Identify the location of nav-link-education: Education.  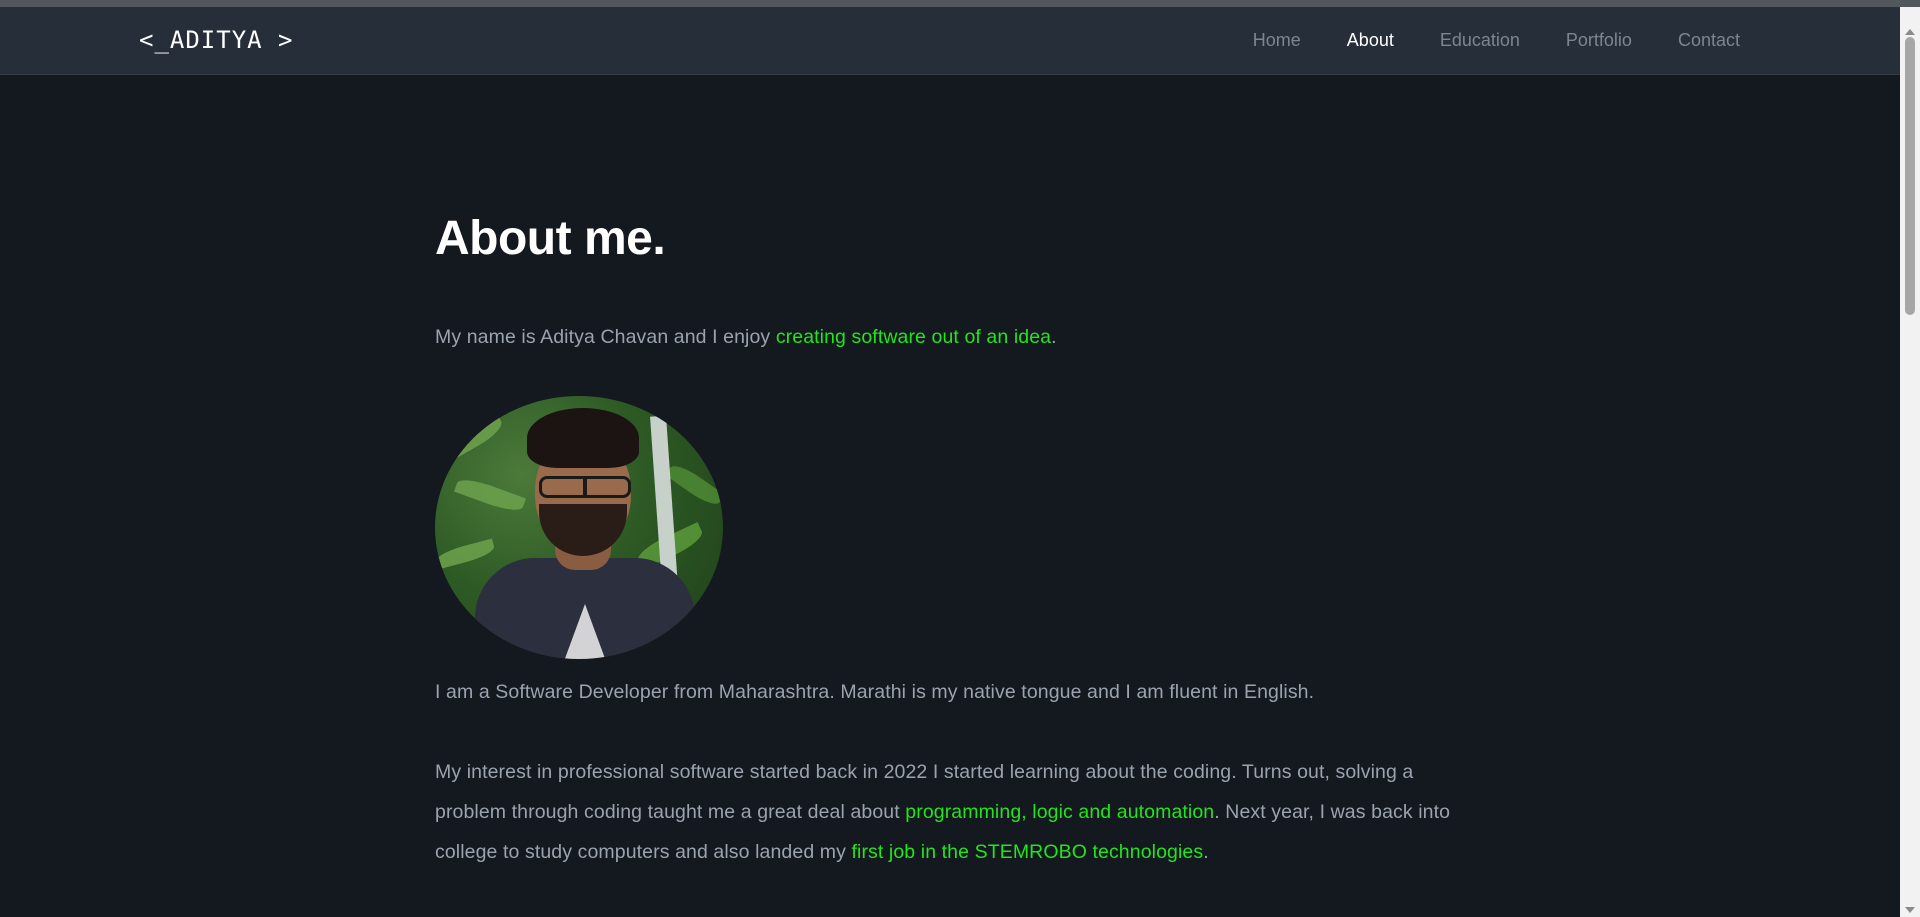
(1480, 40).